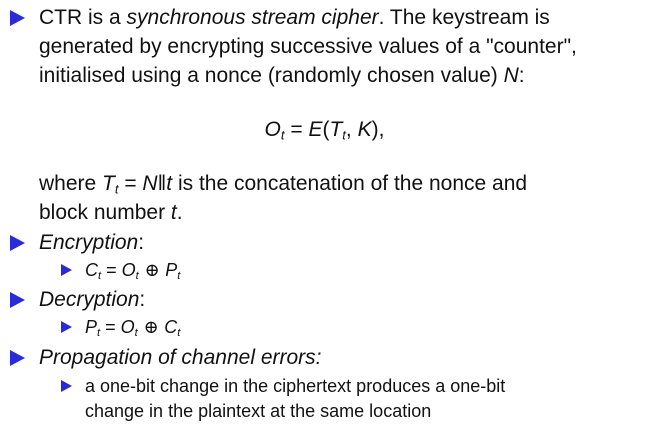 Image resolution: width=649 pixels, height=424 pixels. I want to click on encryption-formula: Ct = Ot ⊕ Pt, so click(133, 271).